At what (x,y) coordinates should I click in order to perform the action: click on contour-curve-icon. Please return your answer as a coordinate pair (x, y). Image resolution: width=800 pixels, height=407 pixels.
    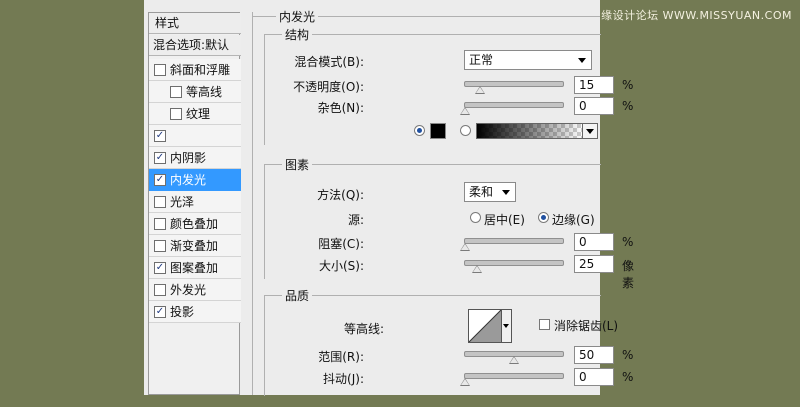
    Looking at the image, I should click on (485, 326).